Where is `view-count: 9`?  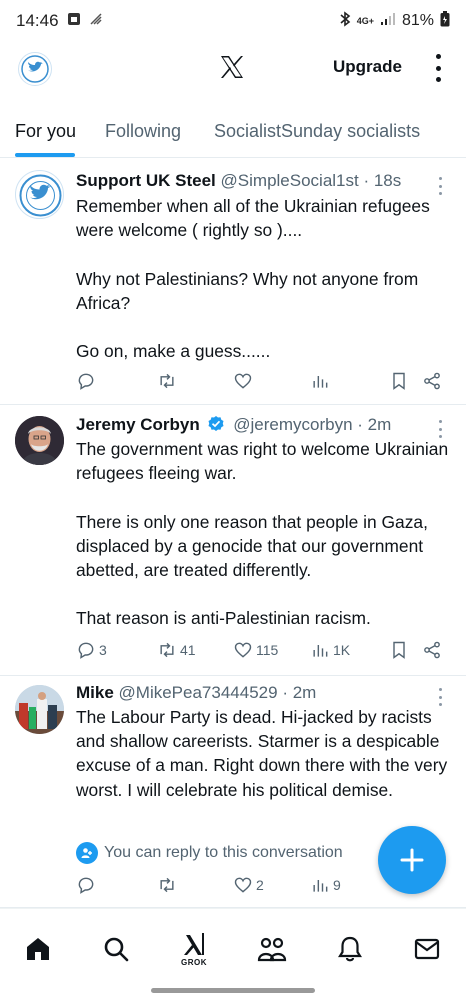 view-count: 9 is located at coordinates (337, 885).